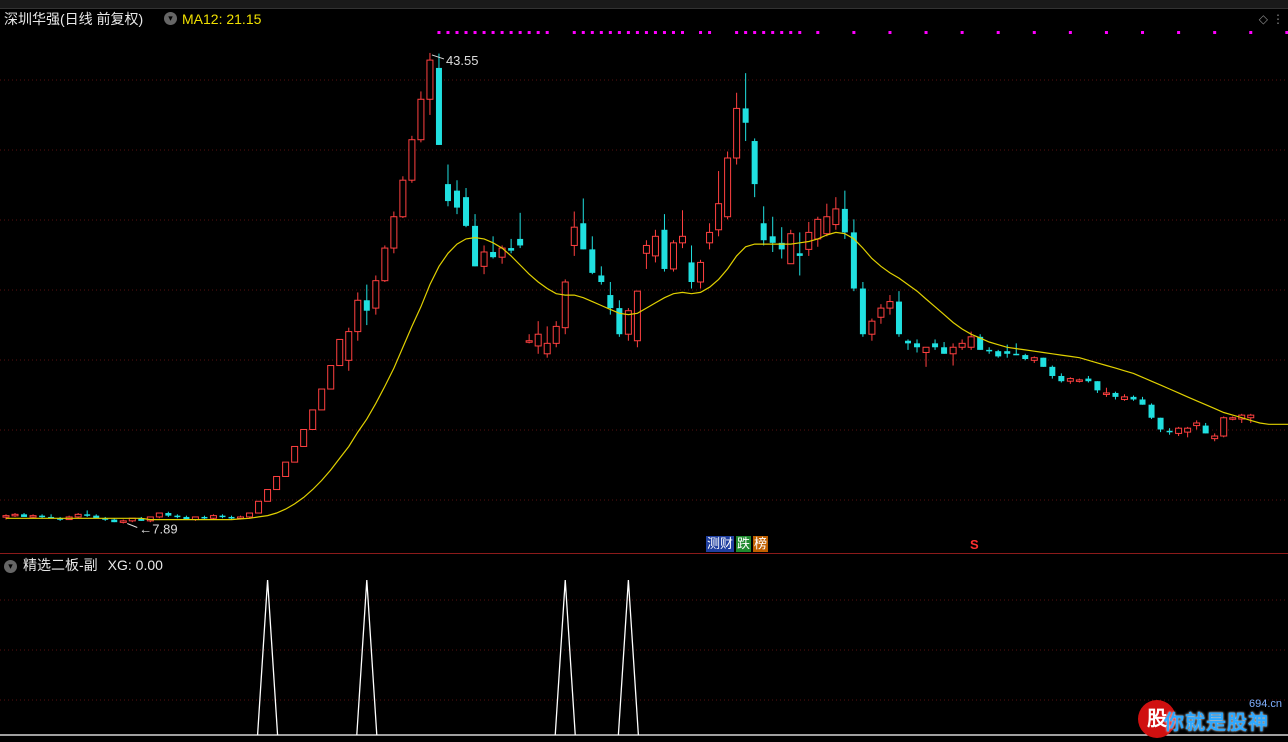  Describe the element at coordinates (744, 544) in the screenshot. I see `badge-drop: 跌` at that location.